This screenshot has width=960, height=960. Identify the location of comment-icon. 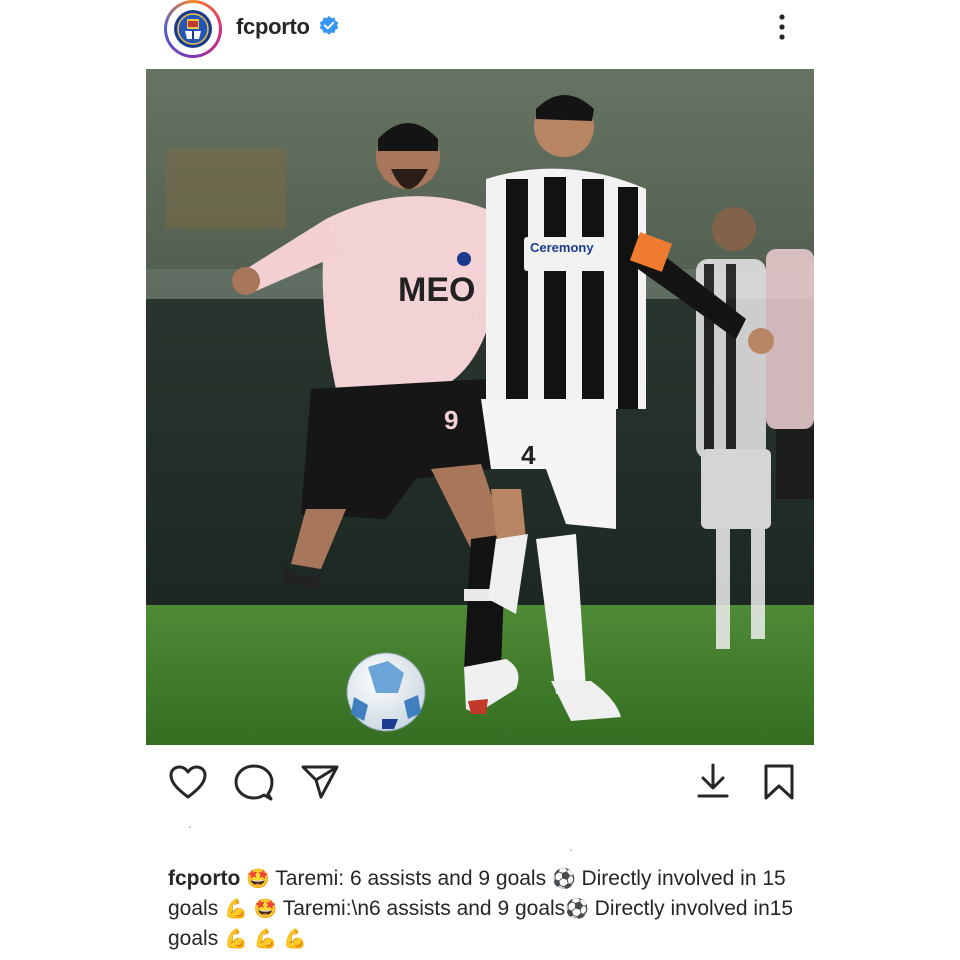
(254, 783).